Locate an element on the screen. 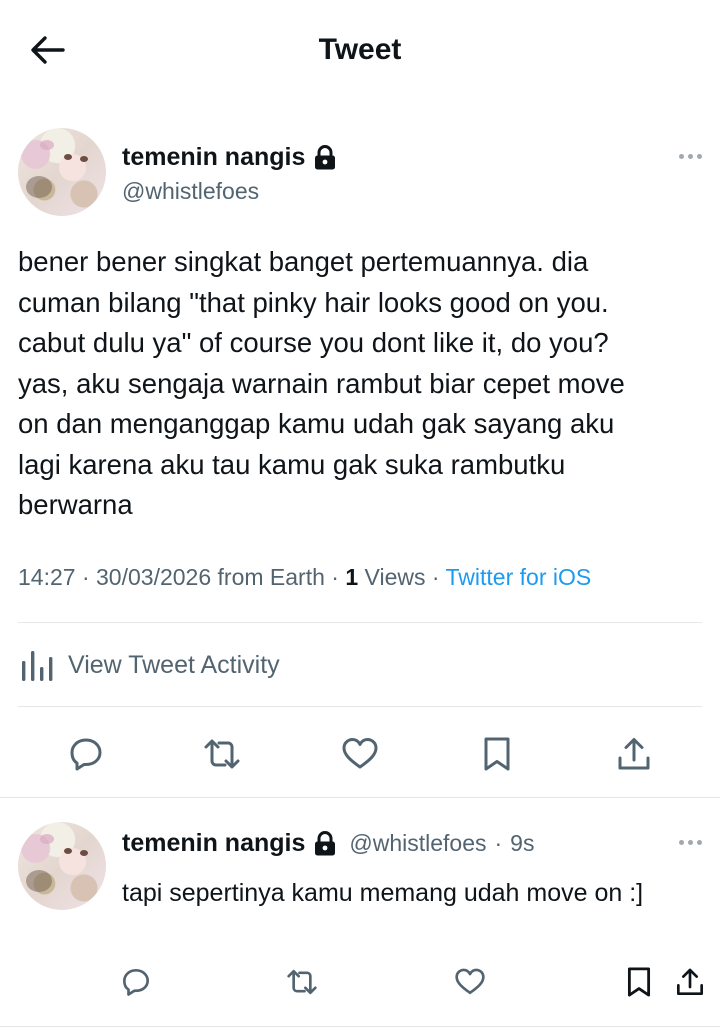 The height and width of the screenshot is (1029, 720). view-tweet-activity-button: View Tweet Activity is located at coordinates (149, 665).